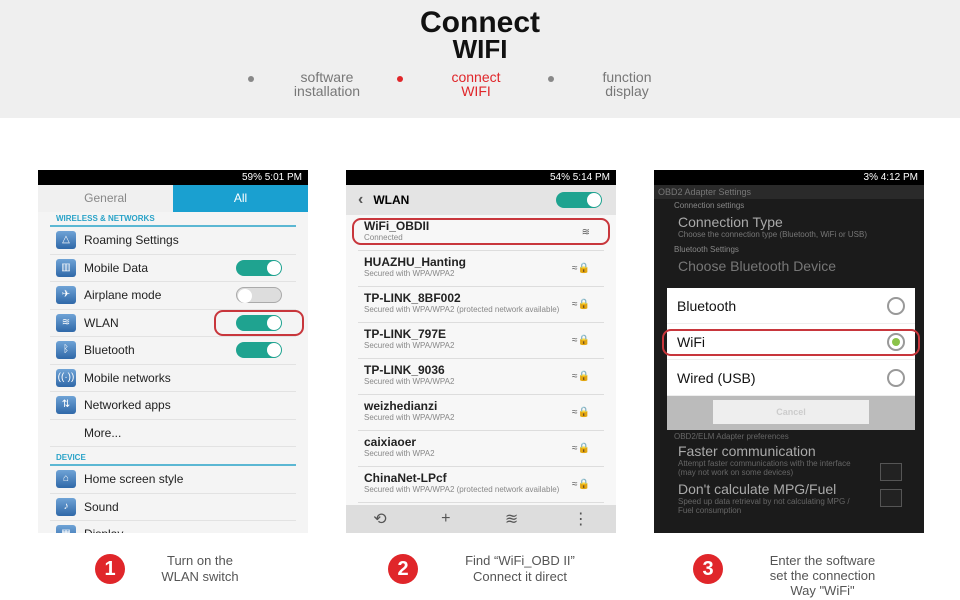 The image size is (960, 600). I want to click on settings-item-label: Mobile Data, so click(116, 267).